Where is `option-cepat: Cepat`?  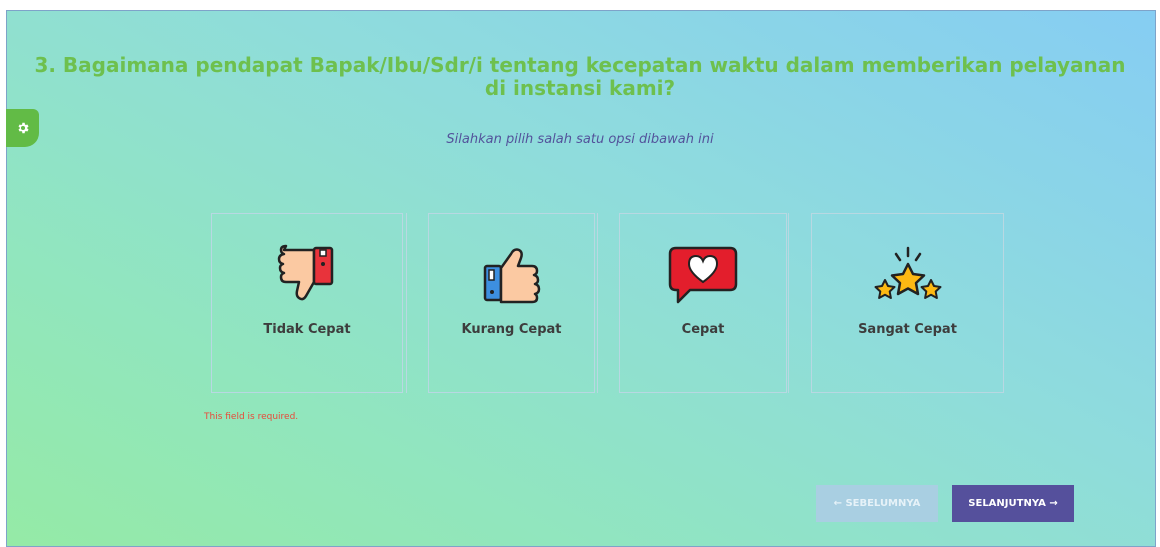
option-cepat: Cepat is located at coordinates (703, 303).